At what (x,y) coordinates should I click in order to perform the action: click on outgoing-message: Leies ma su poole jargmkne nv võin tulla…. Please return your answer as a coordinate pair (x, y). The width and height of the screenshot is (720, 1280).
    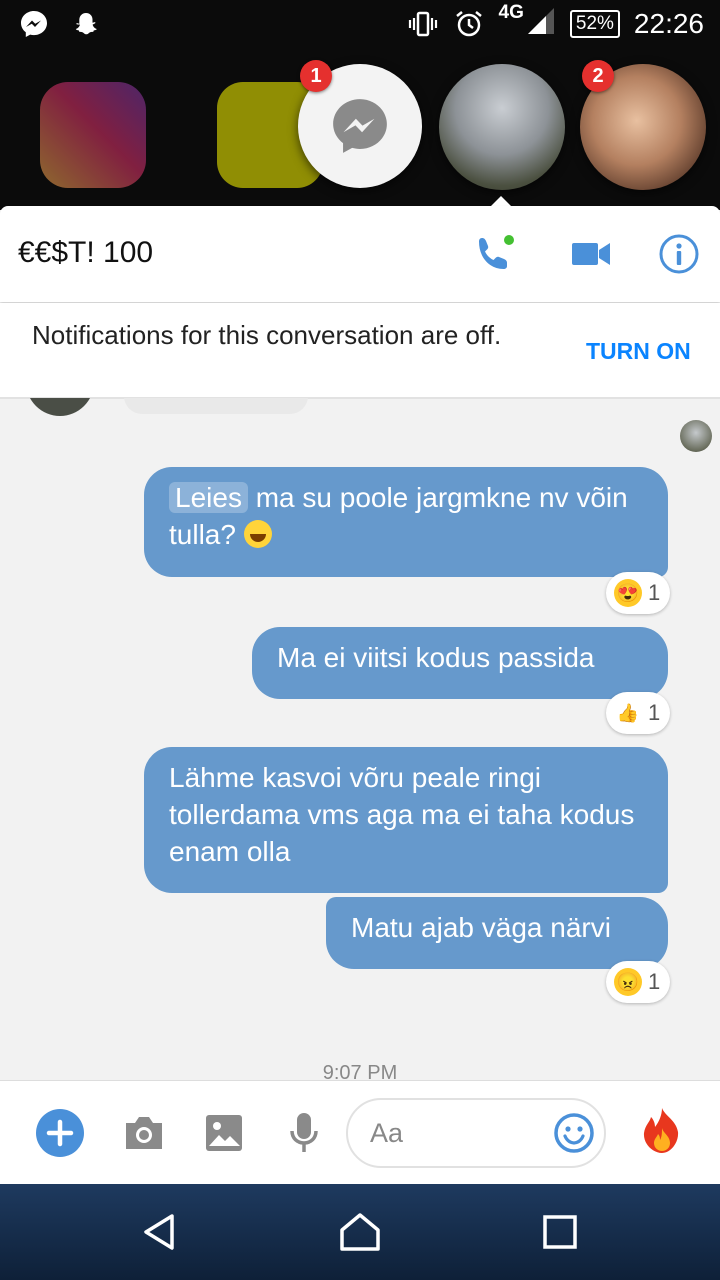
    Looking at the image, I should click on (406, 522).